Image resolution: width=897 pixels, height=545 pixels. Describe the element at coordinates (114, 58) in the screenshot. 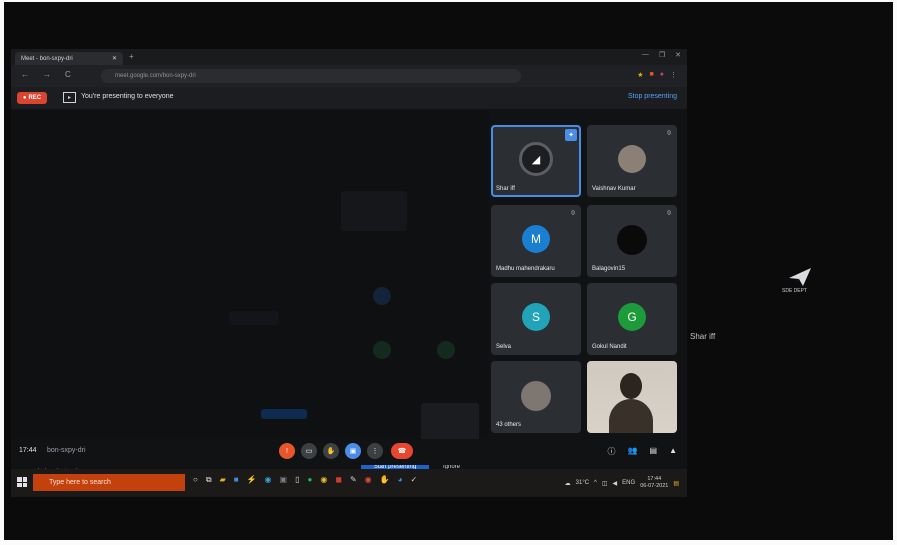

I see `tab-close-icon: ✕` at that location.